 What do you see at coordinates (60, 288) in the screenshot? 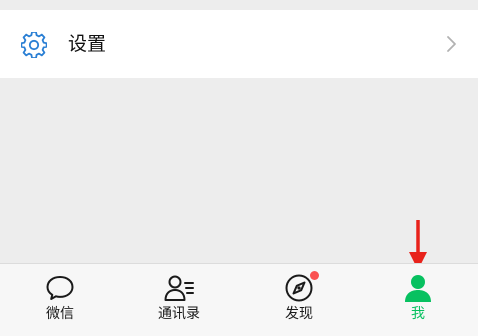
I see `chat-bubble-icon` at bounding box center [60, 288].